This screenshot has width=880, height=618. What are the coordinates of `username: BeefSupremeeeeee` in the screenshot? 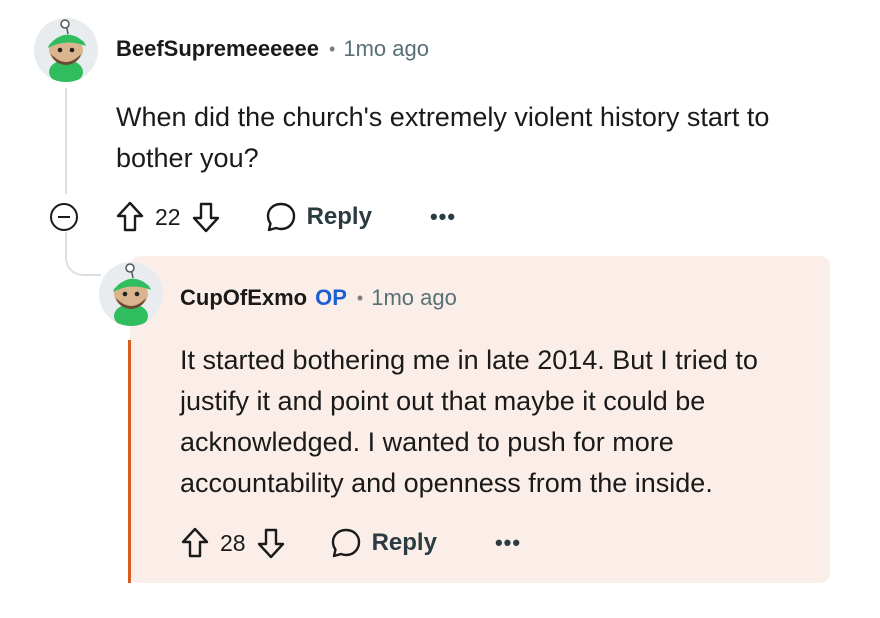 It's located at (217, 49).